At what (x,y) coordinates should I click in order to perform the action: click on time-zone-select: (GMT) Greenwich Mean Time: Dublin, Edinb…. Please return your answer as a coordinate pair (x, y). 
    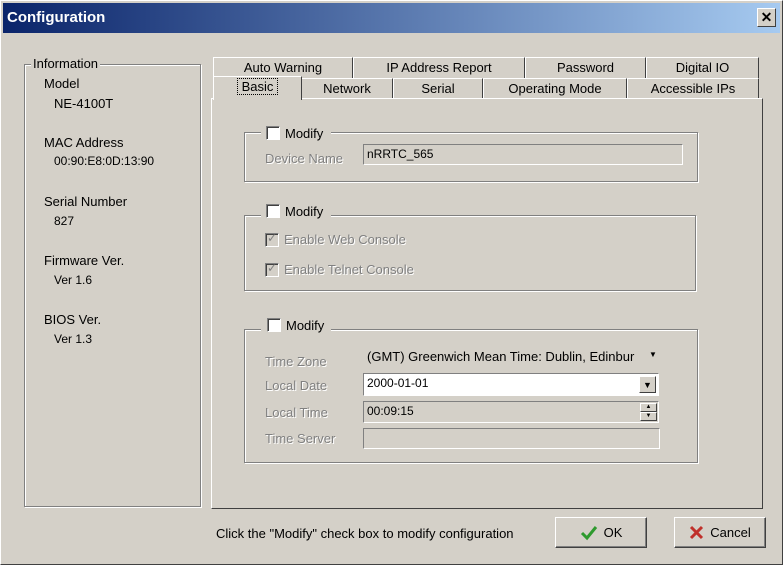
    Looking at the image, I should click on (503, 356).